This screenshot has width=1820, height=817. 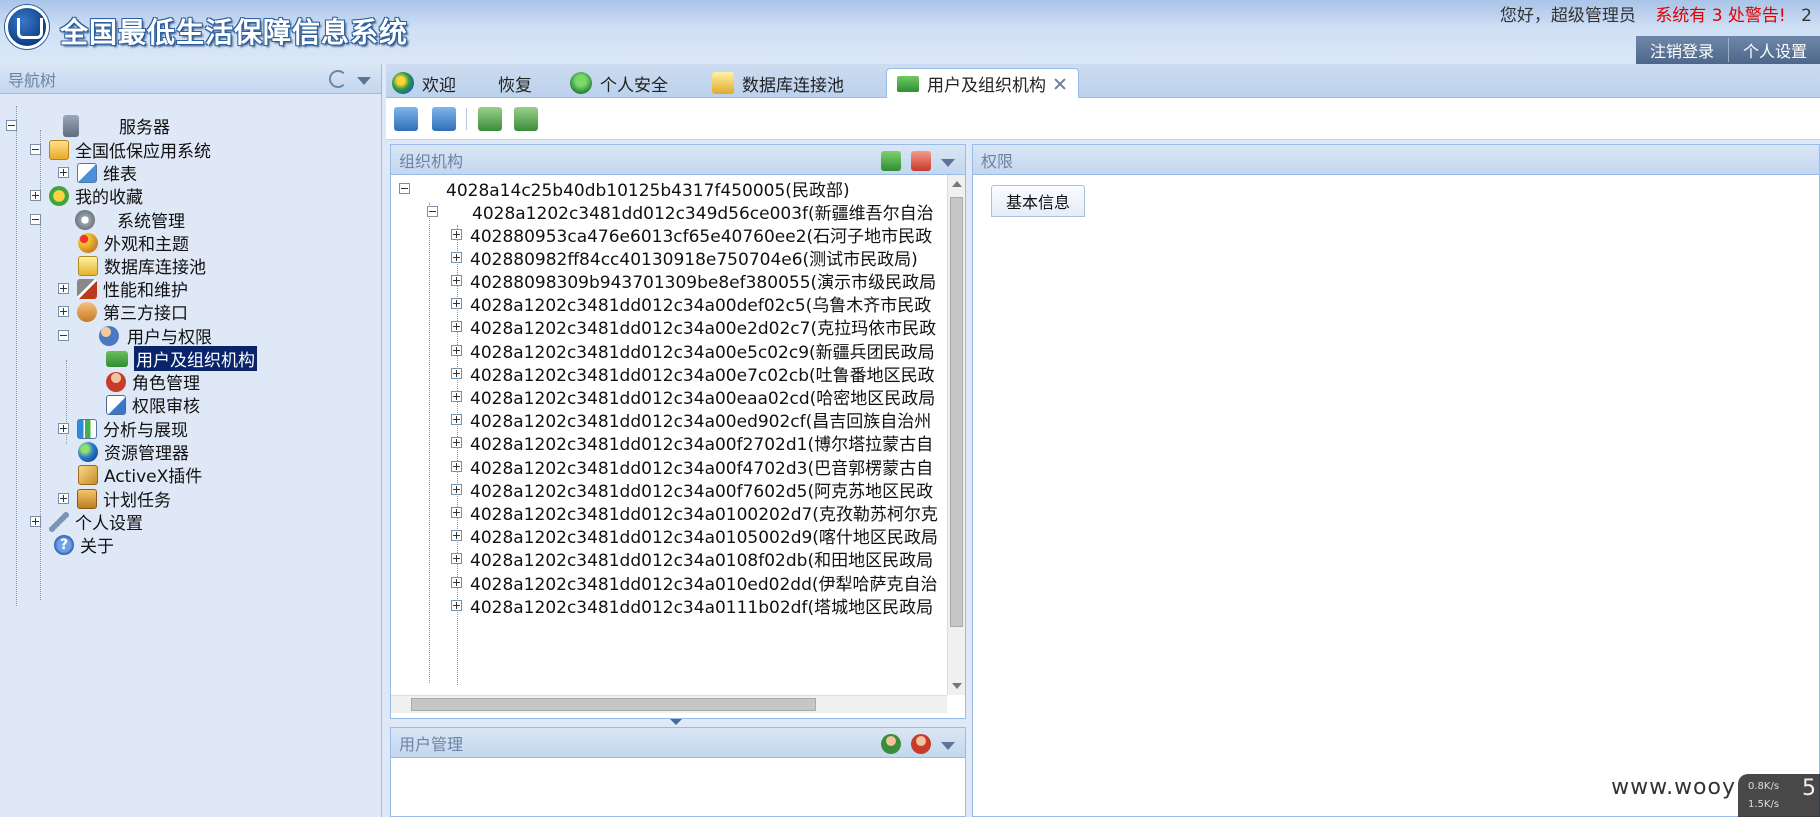 I want to click on logout-link: 注销登录, so click(x=1682, y=50).